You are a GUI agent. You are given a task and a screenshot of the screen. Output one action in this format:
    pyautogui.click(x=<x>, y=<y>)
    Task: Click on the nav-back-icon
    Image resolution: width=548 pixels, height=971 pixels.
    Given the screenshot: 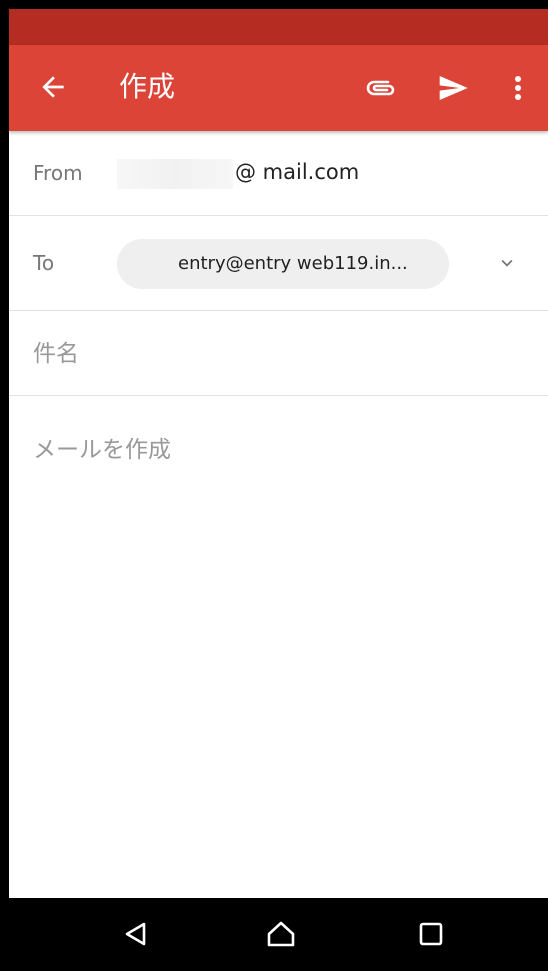 What is the action you would take?
    pyautogui.click(x=136, y=934)
    